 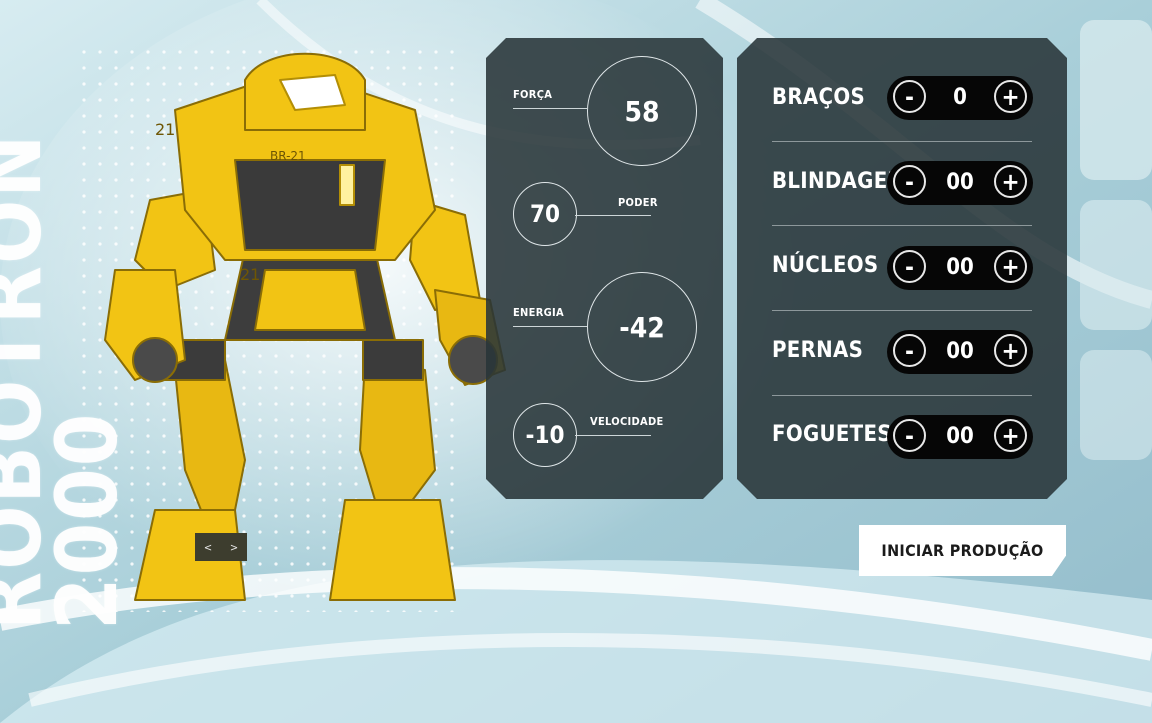 I want to click on pernas-stepper: - 00 +, so click(x=960, y=352).